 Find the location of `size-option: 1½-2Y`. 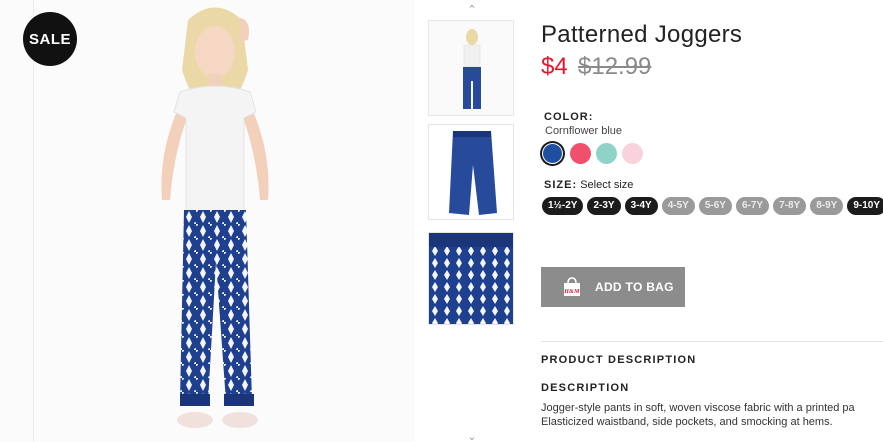

size-option: 1½-2Y is located at coordinates (563, 206).